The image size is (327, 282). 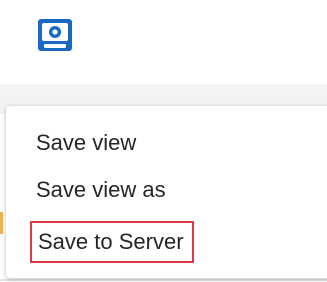 What do you see at coordinates (55, 36) in the screenshot?
I see `save-icon` at bounding box center [55, 36].